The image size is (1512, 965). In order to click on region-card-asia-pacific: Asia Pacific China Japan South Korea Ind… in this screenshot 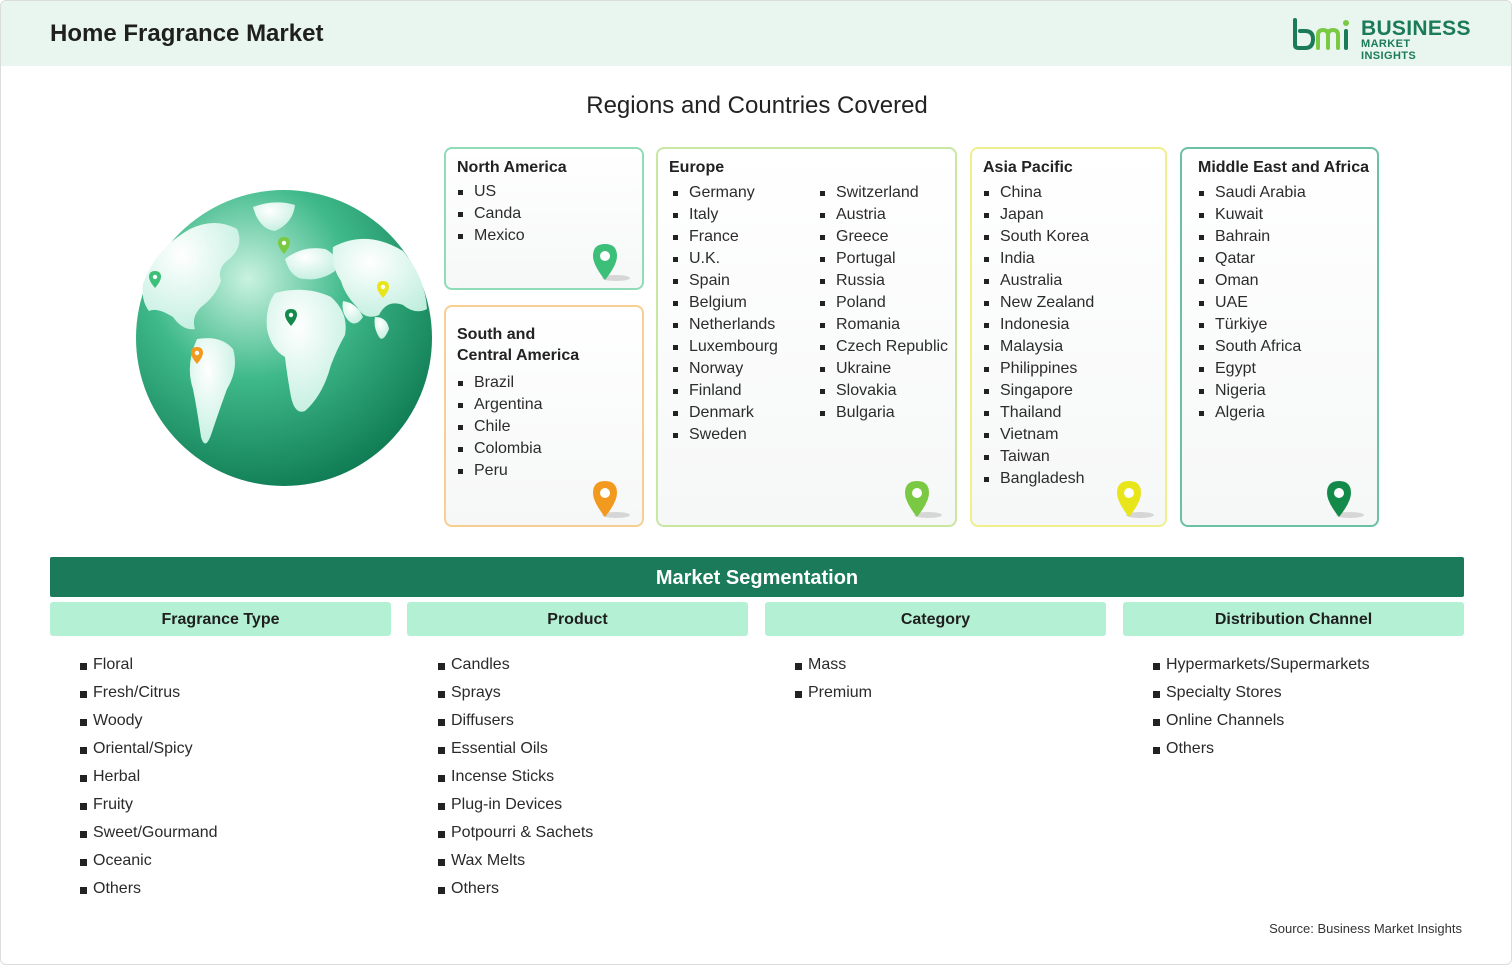, I will do `click(1068, 337)`.